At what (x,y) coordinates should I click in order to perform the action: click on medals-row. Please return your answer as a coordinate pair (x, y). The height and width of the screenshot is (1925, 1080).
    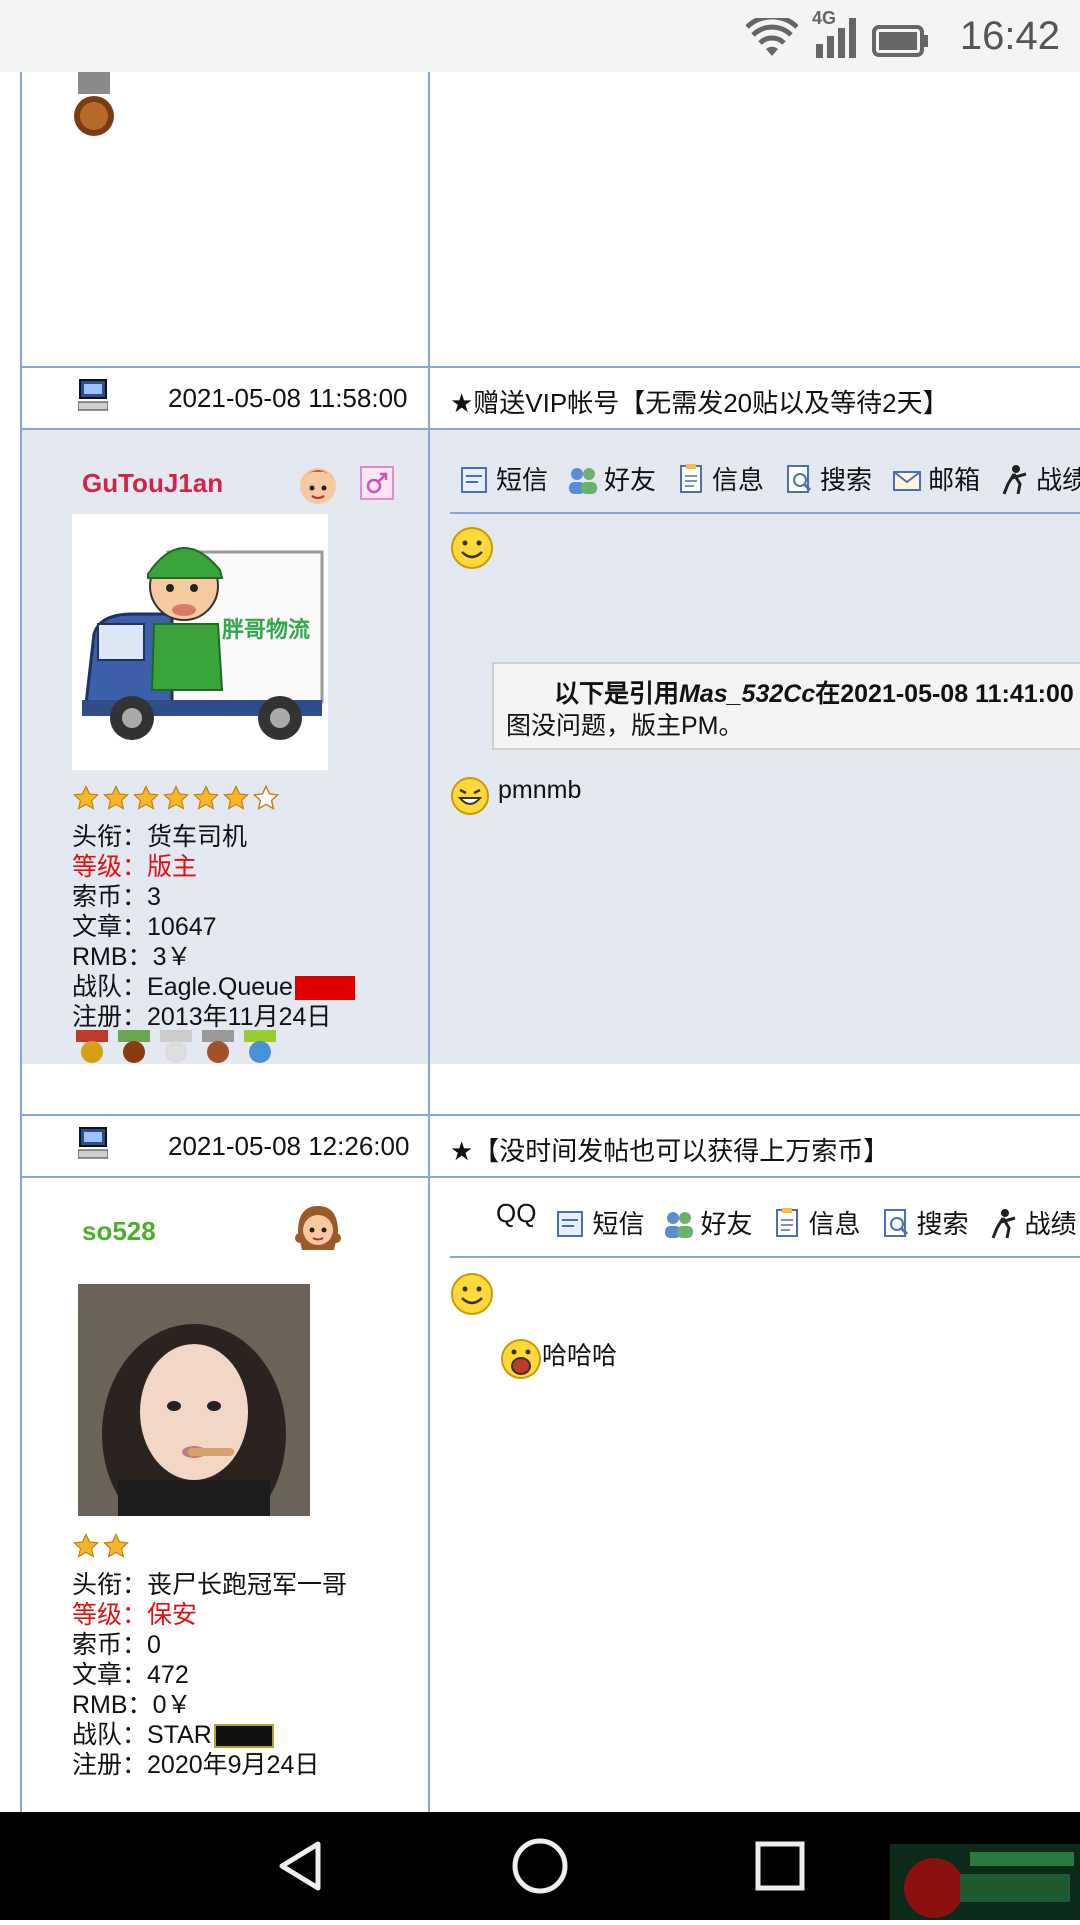
    Looking at the image, I should click on (176, 1047).